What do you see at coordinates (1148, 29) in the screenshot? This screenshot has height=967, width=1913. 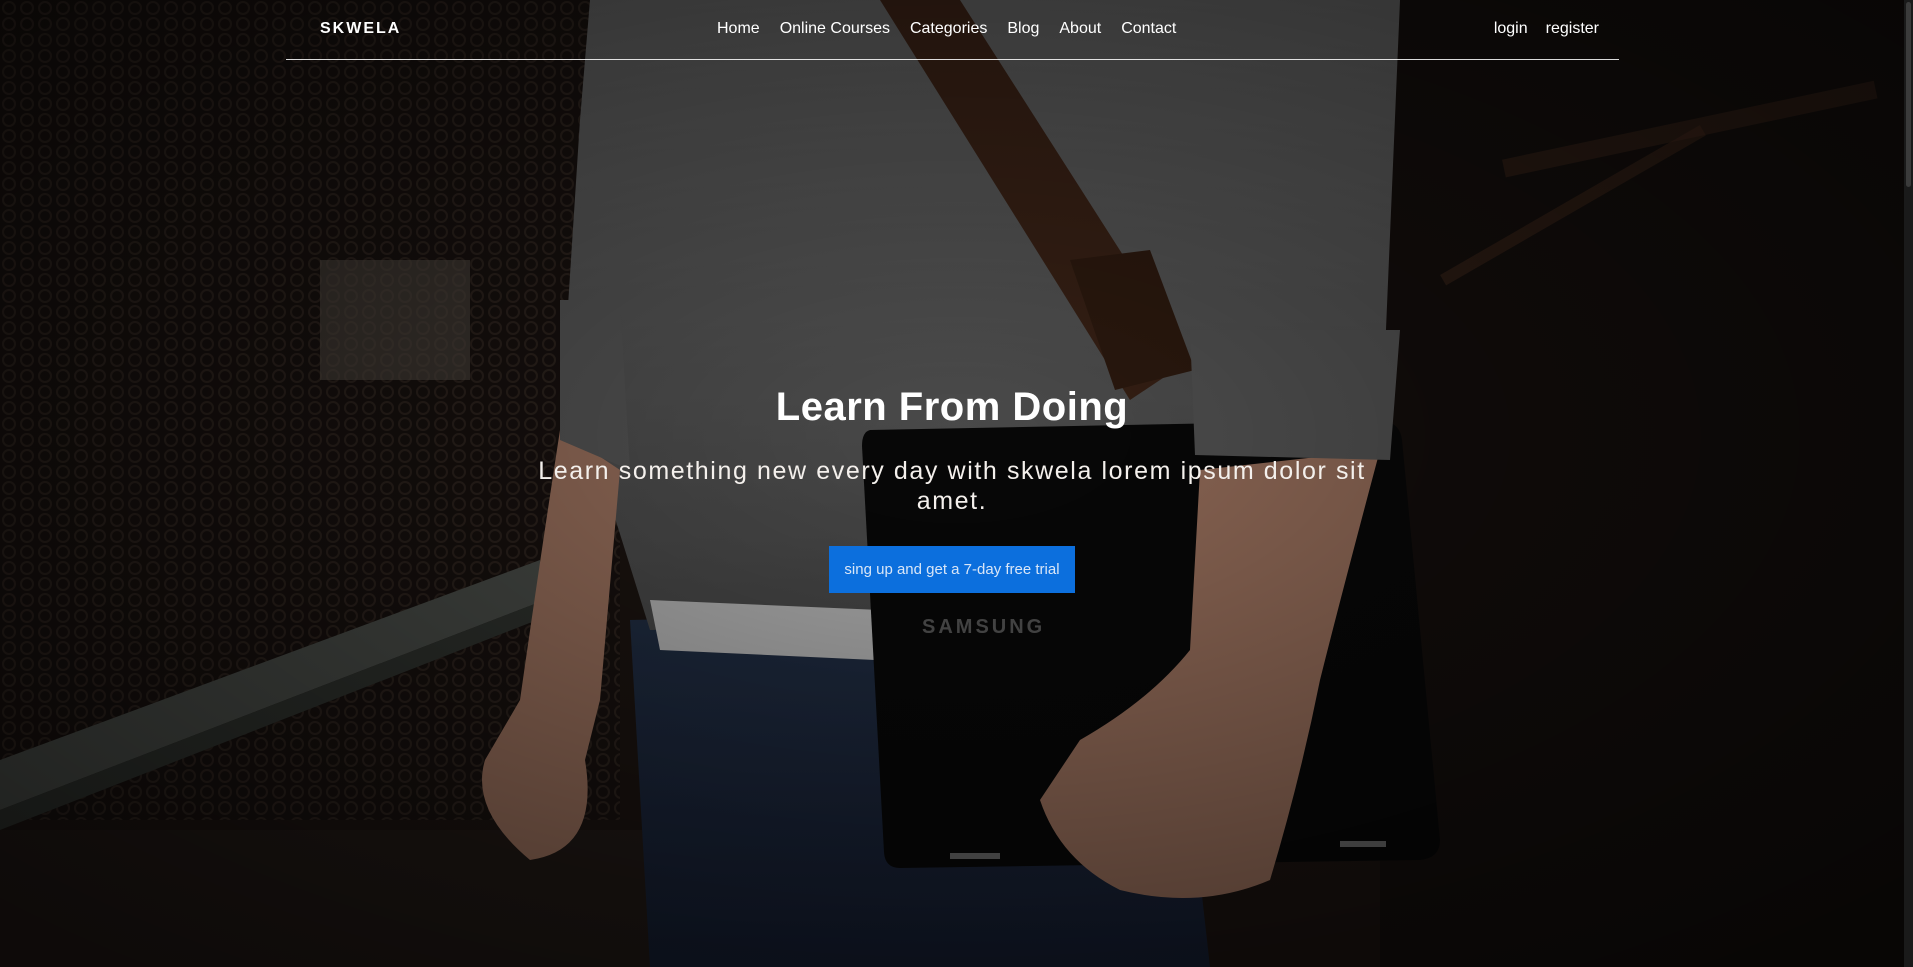 I see `nav-link-contact: Contact` at bounding box center [1148, 29].